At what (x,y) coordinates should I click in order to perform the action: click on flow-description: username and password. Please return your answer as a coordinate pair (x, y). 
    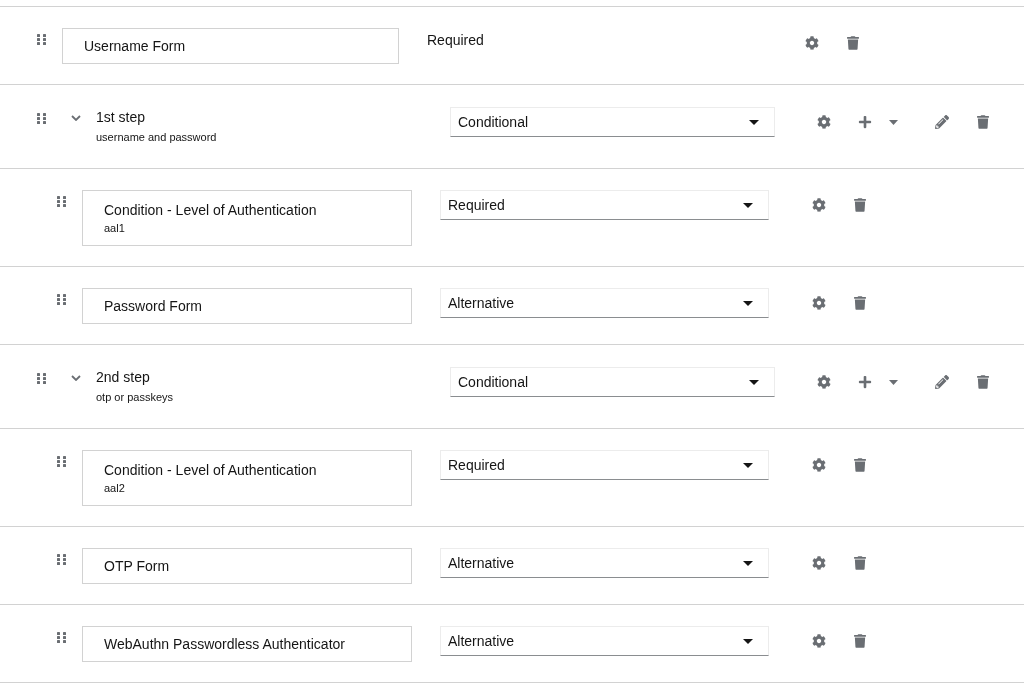
    Looking at the image, I should click on (157, 137).